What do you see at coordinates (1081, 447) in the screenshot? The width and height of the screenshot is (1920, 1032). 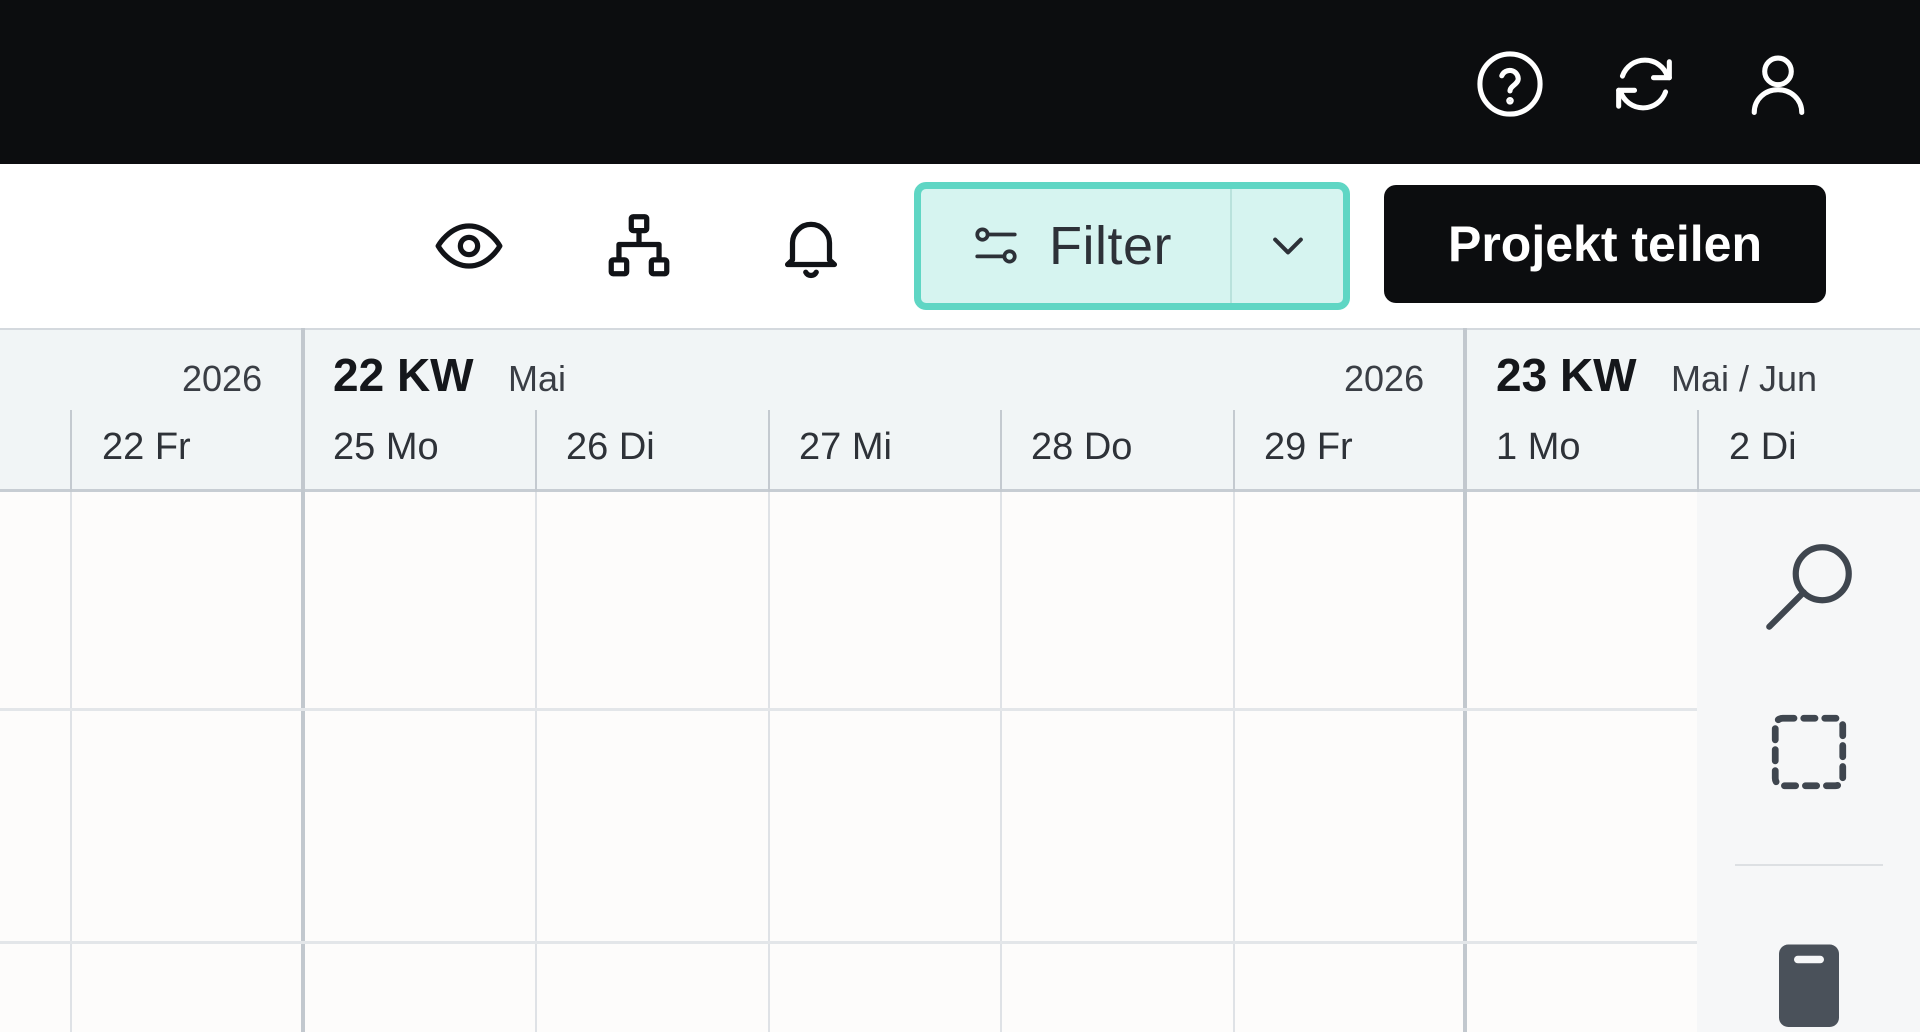 I see `day-header: 28 Do` at bounding box center [1081, 447].